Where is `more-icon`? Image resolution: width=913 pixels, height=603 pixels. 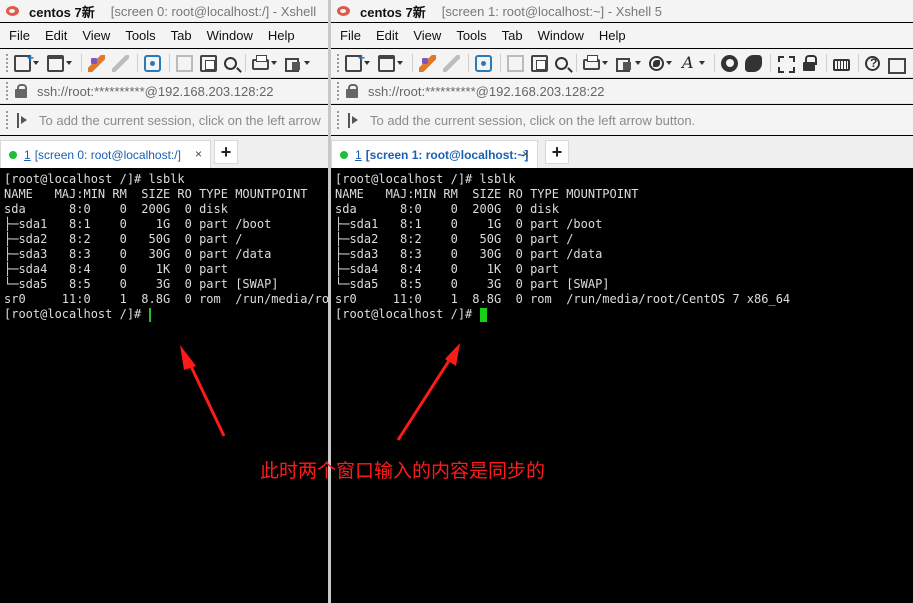 more-icon is located at coordinates (896, 64).